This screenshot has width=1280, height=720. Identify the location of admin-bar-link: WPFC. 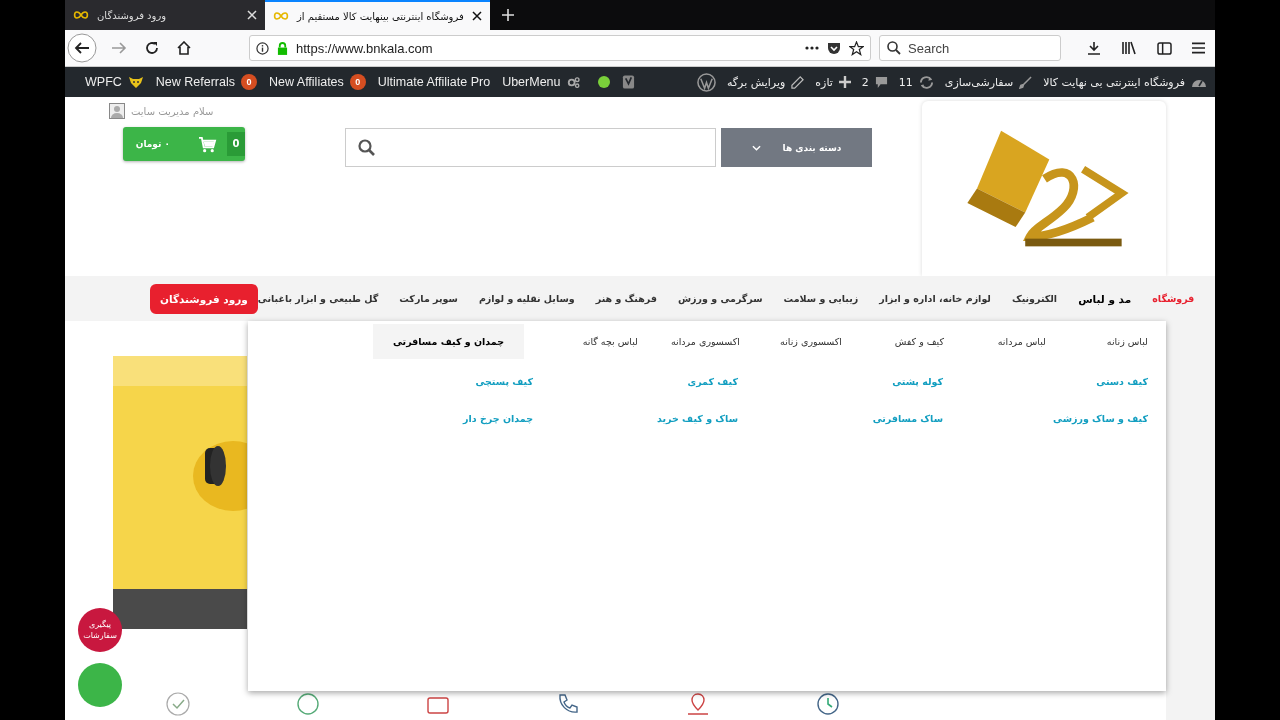
(103, 82).